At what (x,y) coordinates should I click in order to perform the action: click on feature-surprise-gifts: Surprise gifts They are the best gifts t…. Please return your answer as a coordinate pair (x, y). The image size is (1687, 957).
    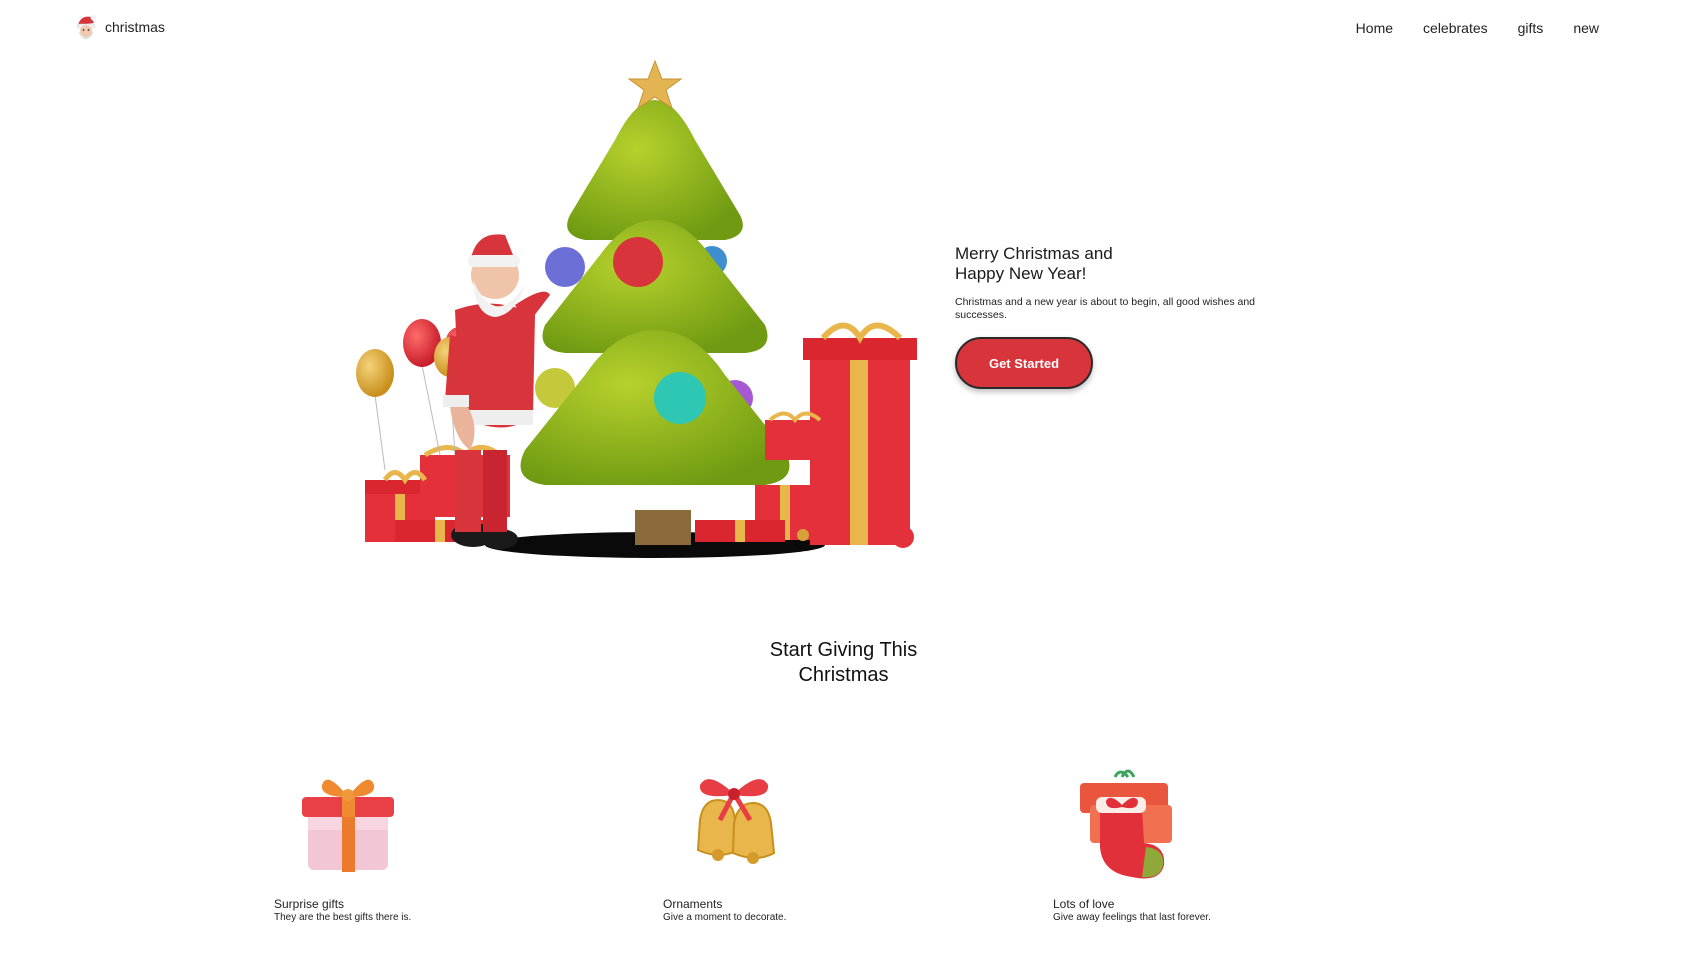
    Looking at the image, I should click on (404, 844).